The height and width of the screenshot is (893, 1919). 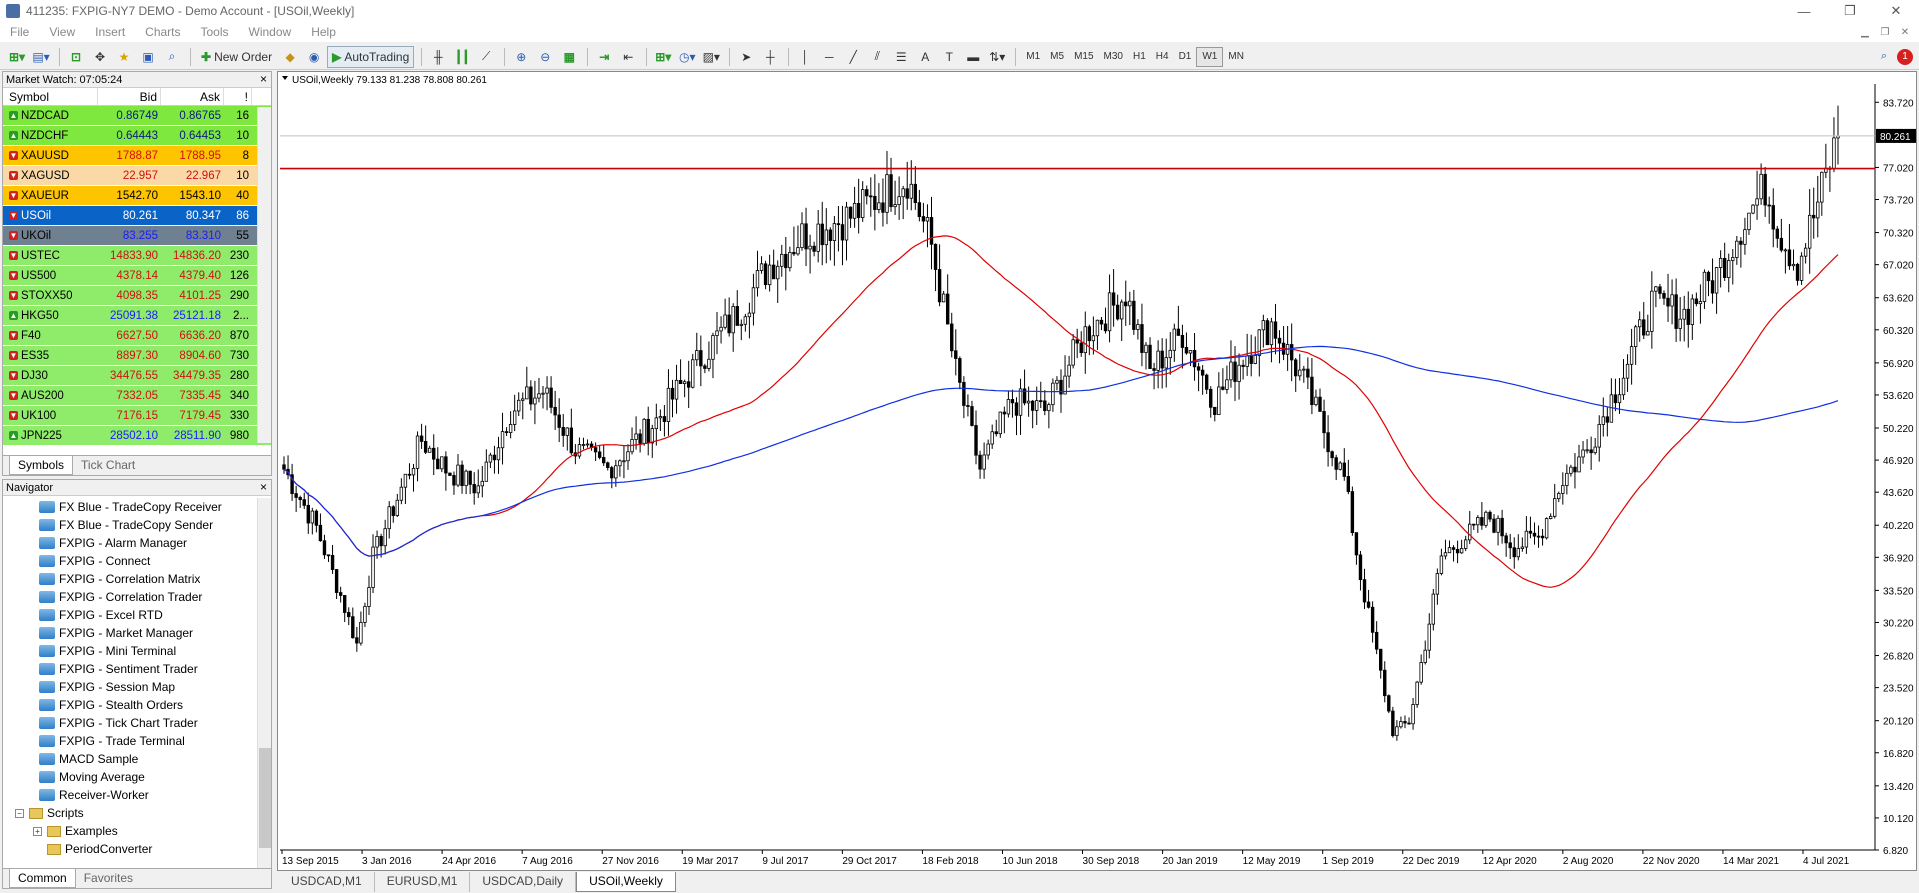 What do you see at coordinates (17, 57) in the screenshot?
I see `new-chart-icon: ⊞▾` at bounding box center [17, 57].